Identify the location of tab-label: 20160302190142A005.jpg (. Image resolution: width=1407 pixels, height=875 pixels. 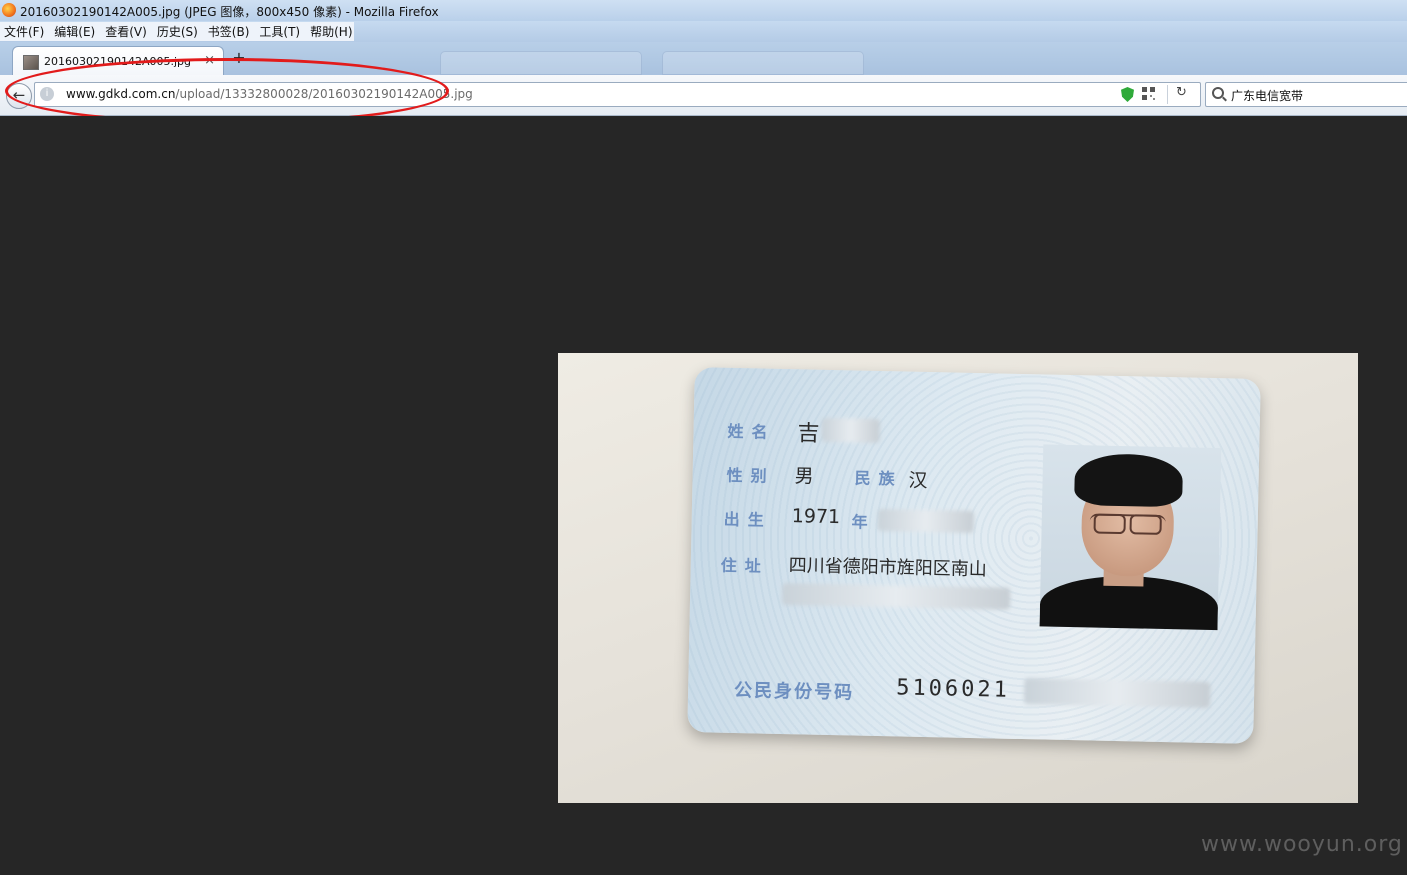
(119, 61).